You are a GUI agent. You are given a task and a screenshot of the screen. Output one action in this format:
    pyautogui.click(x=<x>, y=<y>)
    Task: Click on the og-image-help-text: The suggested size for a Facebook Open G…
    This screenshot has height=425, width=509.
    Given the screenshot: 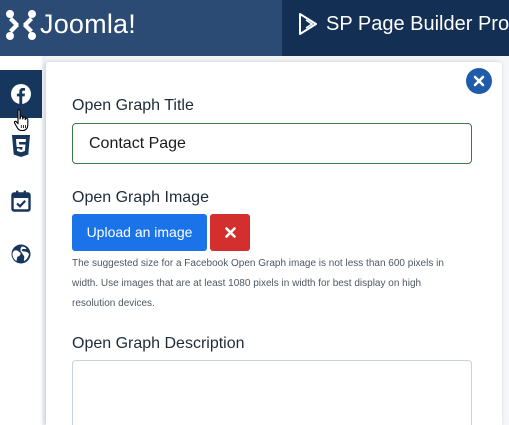 What is the action you would take?
    pyautogui.click(x=258, y=283)
    